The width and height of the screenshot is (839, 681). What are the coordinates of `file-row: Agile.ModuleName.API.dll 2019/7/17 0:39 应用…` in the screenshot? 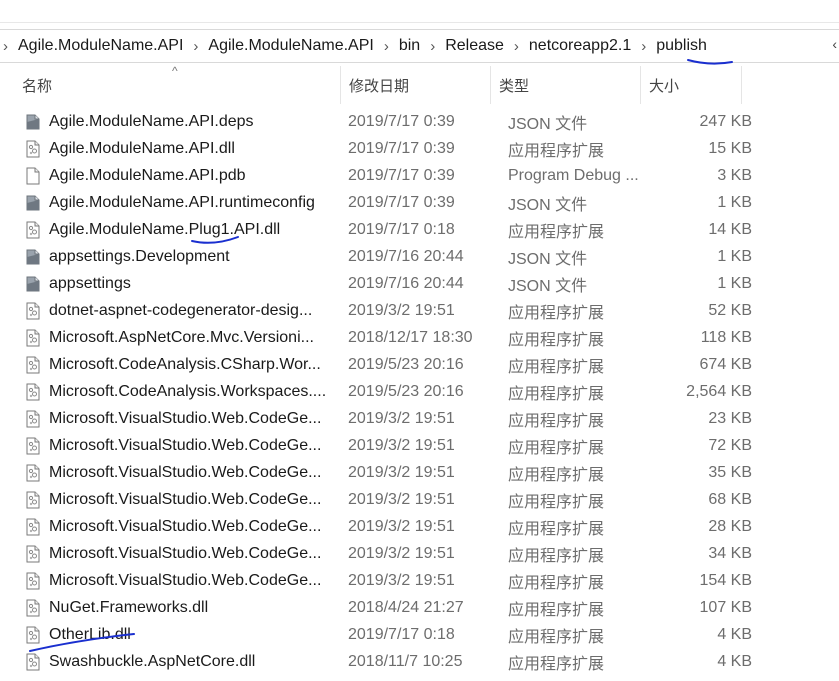 It's located at (419, 148).